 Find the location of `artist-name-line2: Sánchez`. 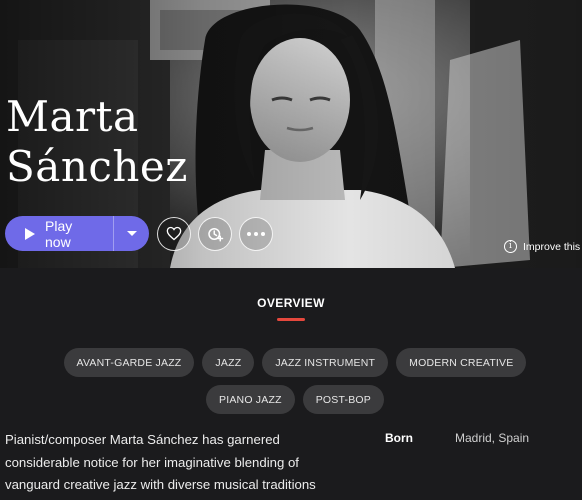

artist-name-line2: Sánchez is located at coordinates (97, 166).